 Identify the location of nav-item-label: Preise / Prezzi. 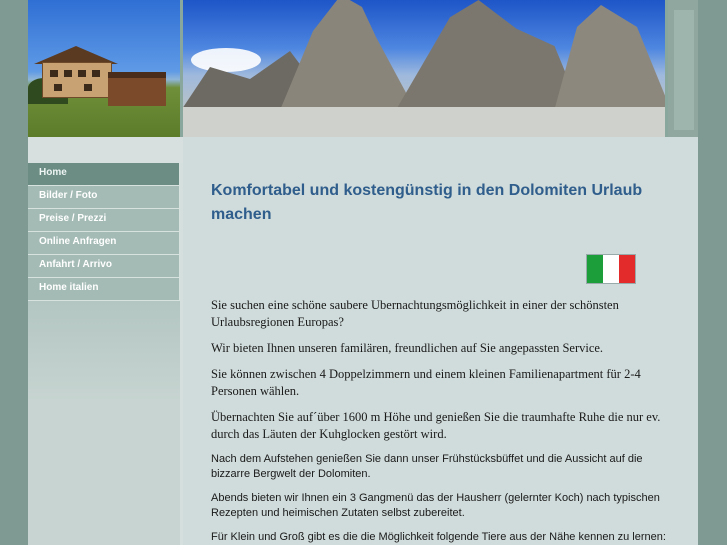
(73, 218).